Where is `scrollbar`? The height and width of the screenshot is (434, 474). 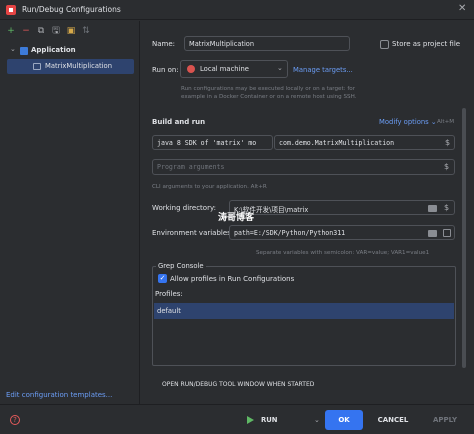
scrollbar is located at coordinates (464, 238).